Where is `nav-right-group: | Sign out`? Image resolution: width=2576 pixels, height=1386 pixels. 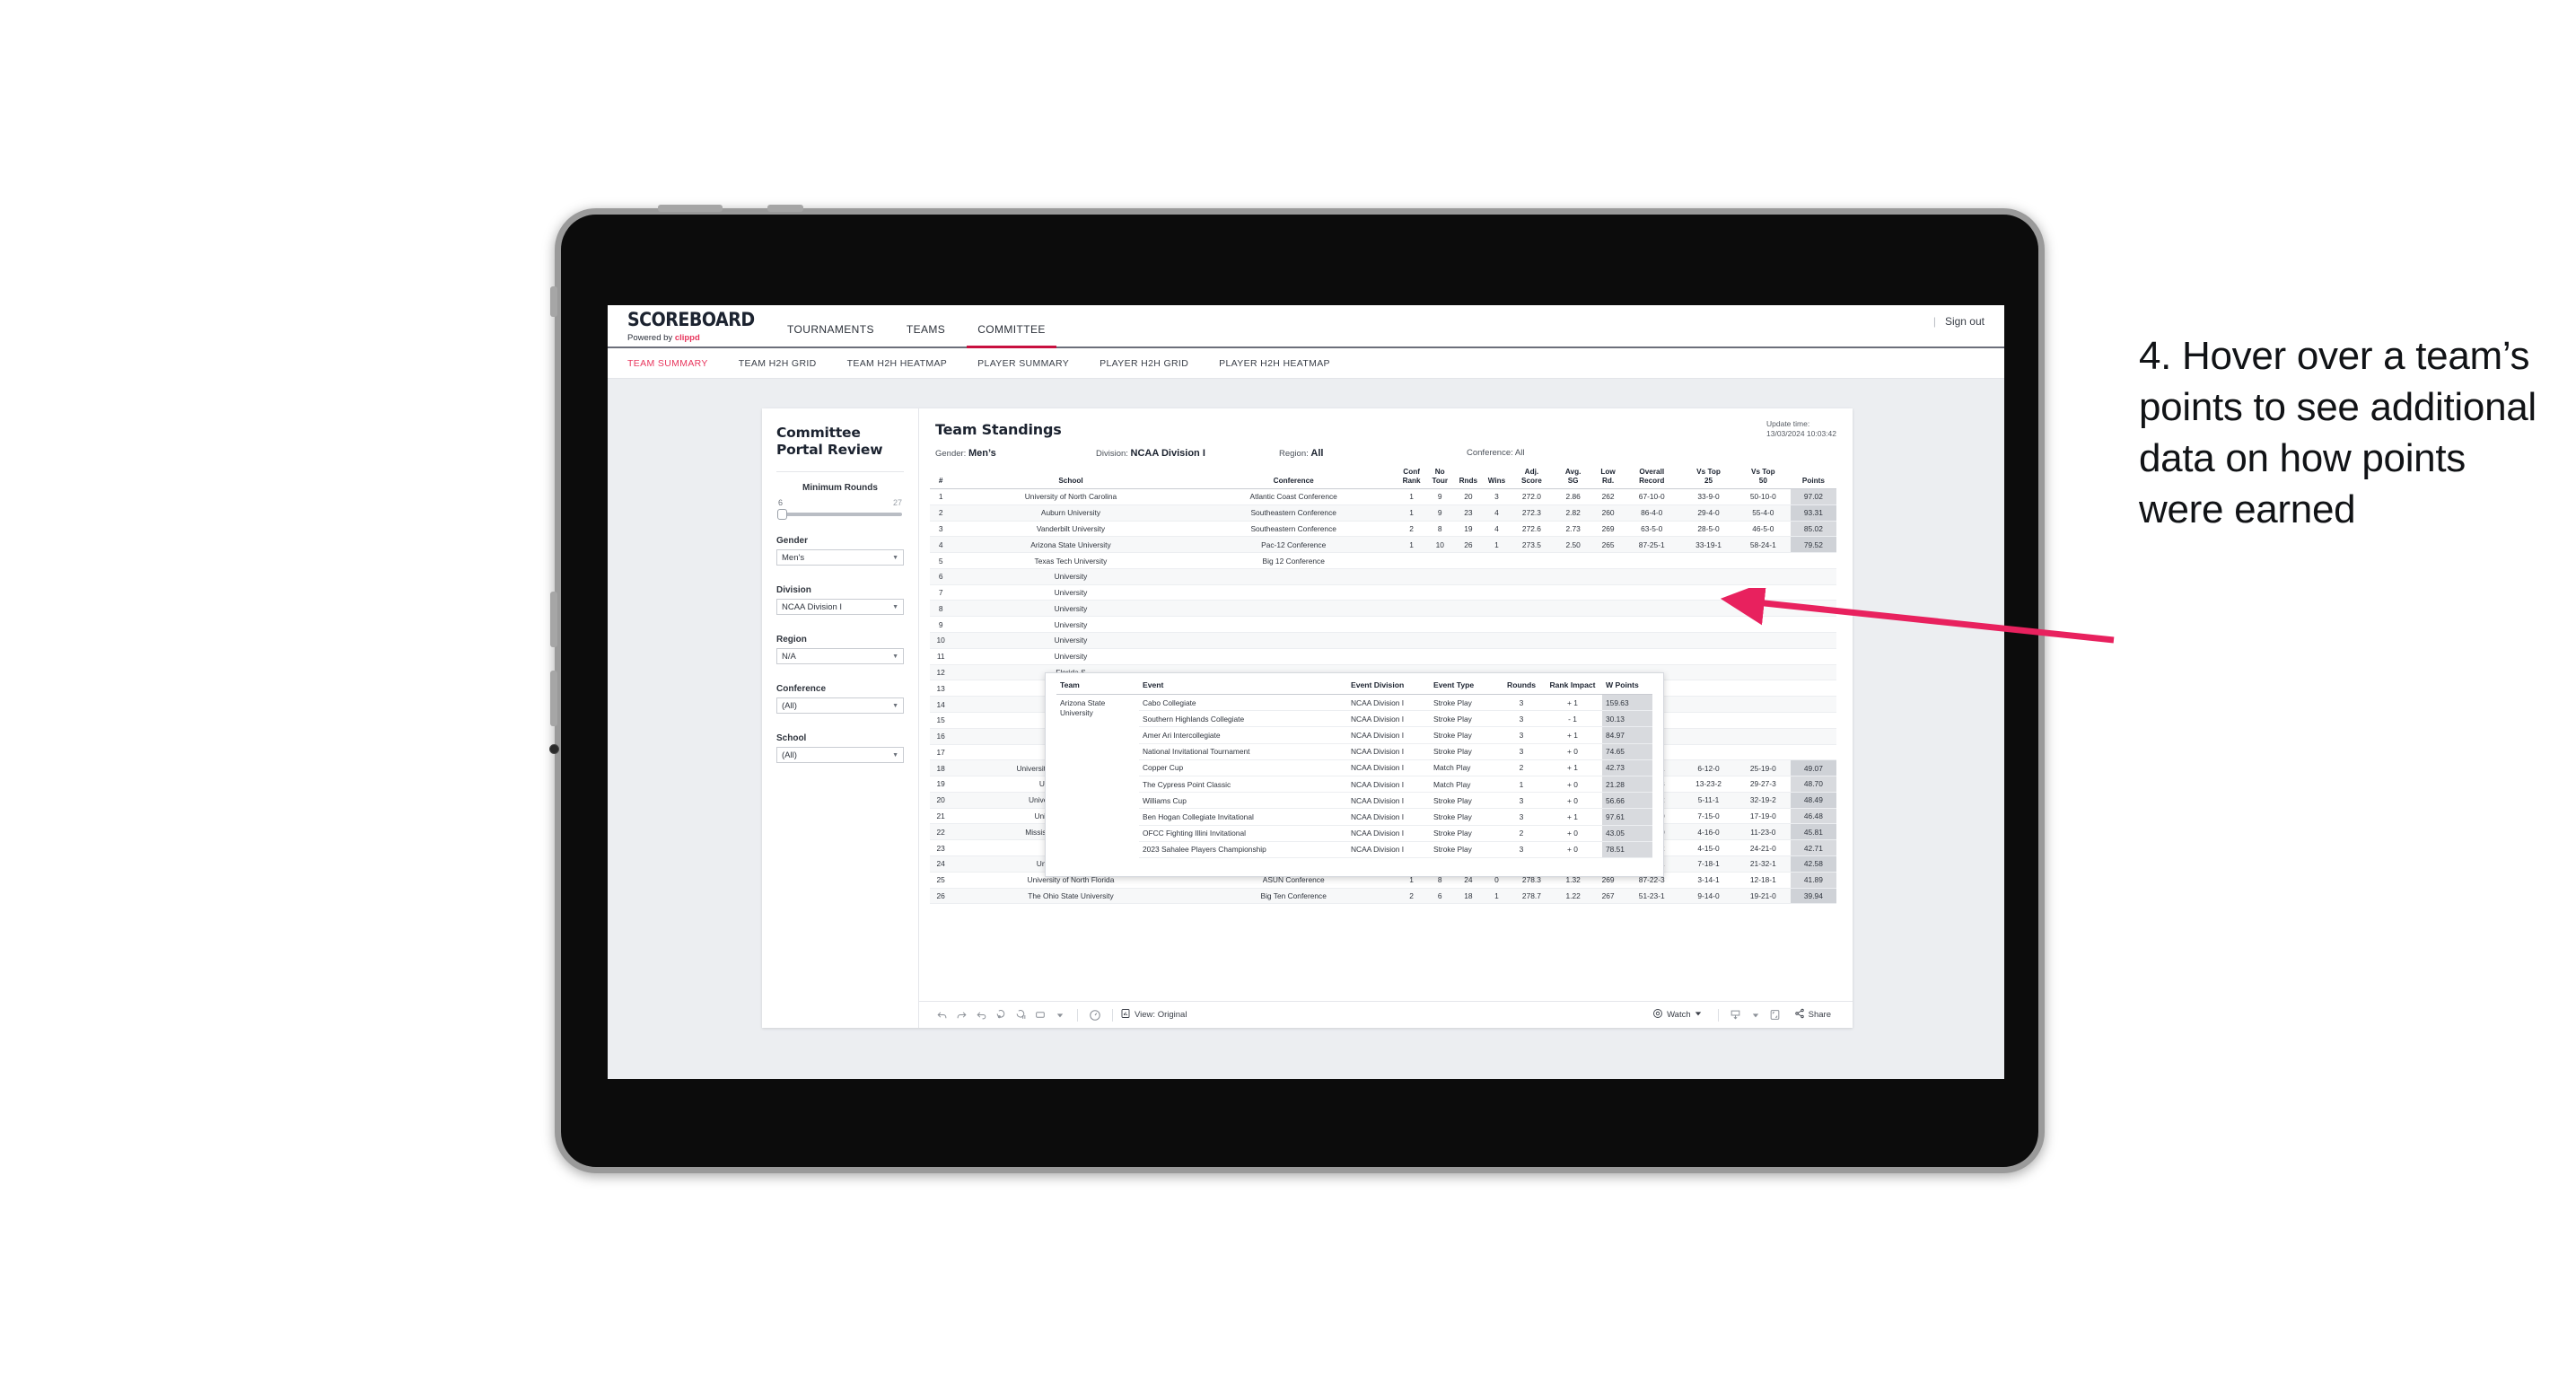
nav-right-group: | Sign out is located at coordinates (1968, 325).